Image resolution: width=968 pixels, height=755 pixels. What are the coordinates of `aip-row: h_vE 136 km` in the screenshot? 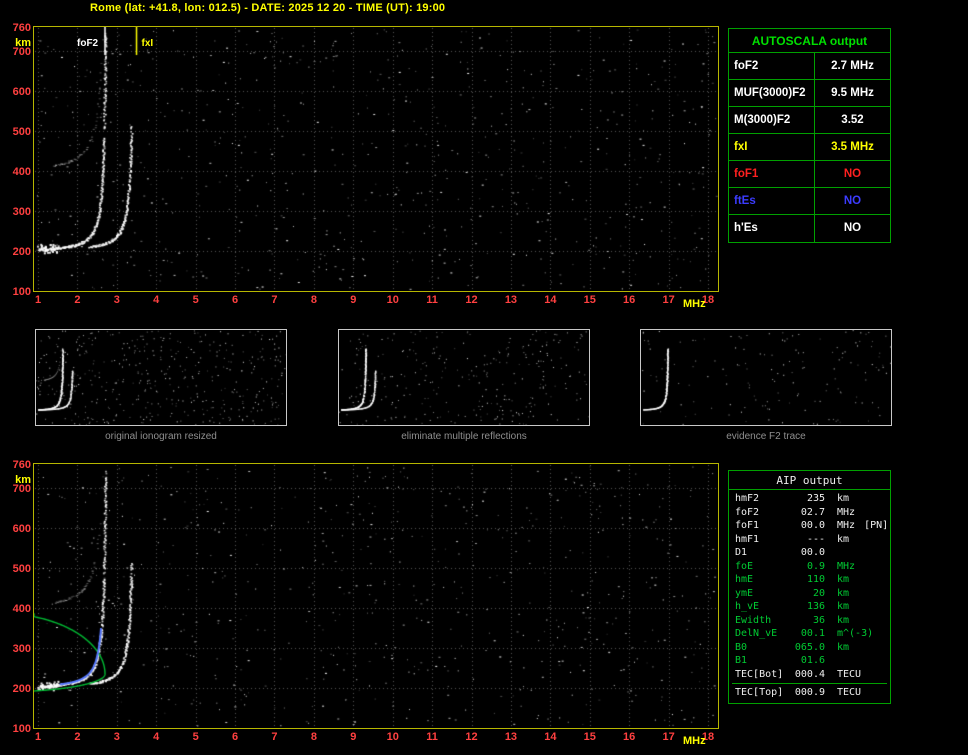 It's located at (809, 607).